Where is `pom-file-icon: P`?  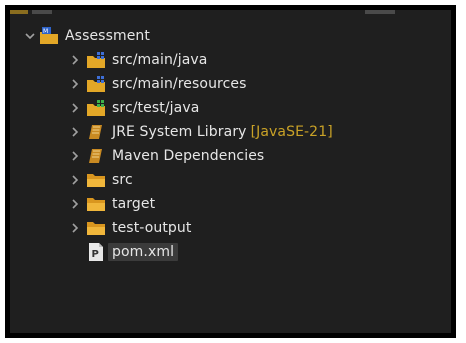 pom-file-icon: P is located at coordinates (96, 252).